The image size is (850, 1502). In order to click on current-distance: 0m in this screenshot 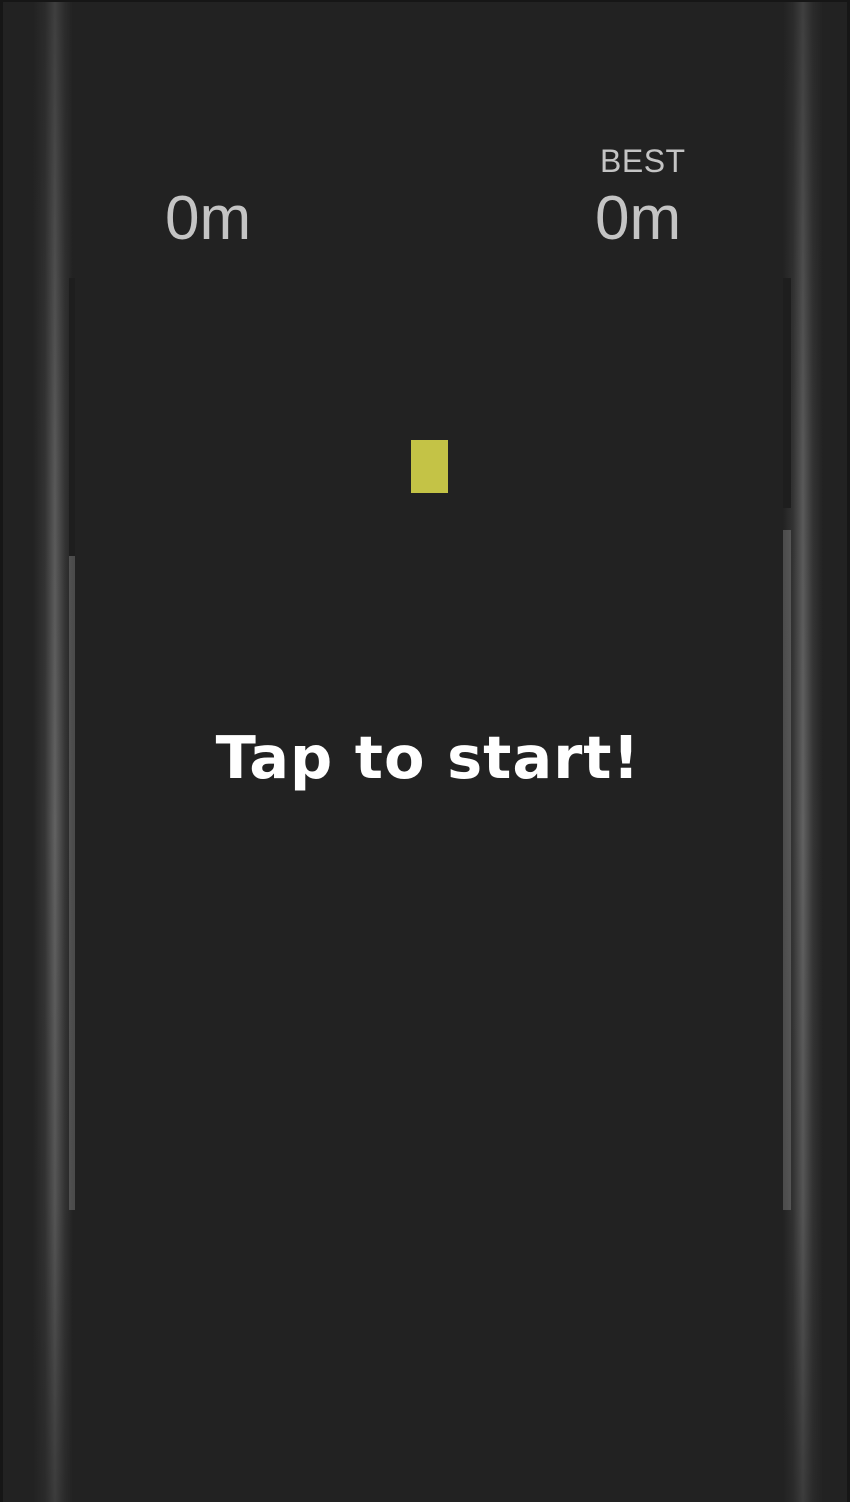, I will do `click(208, 218)`.